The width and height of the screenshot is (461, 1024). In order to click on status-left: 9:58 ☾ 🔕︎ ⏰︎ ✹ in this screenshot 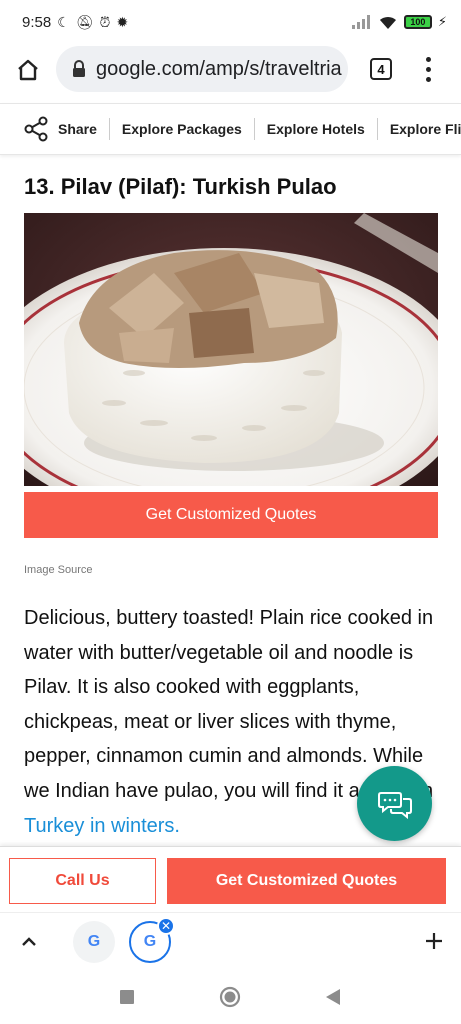, I will do `click(75, 22)`.